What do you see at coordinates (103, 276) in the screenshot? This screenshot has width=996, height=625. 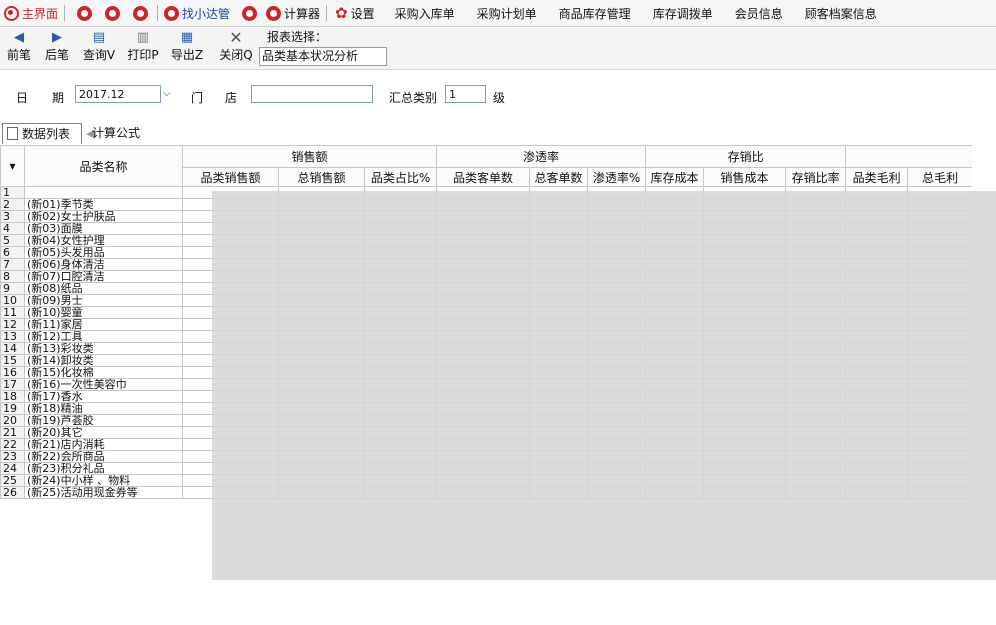 I see `category-name-cell: (新07)口腔清洁` at bounding box center [103, 276].